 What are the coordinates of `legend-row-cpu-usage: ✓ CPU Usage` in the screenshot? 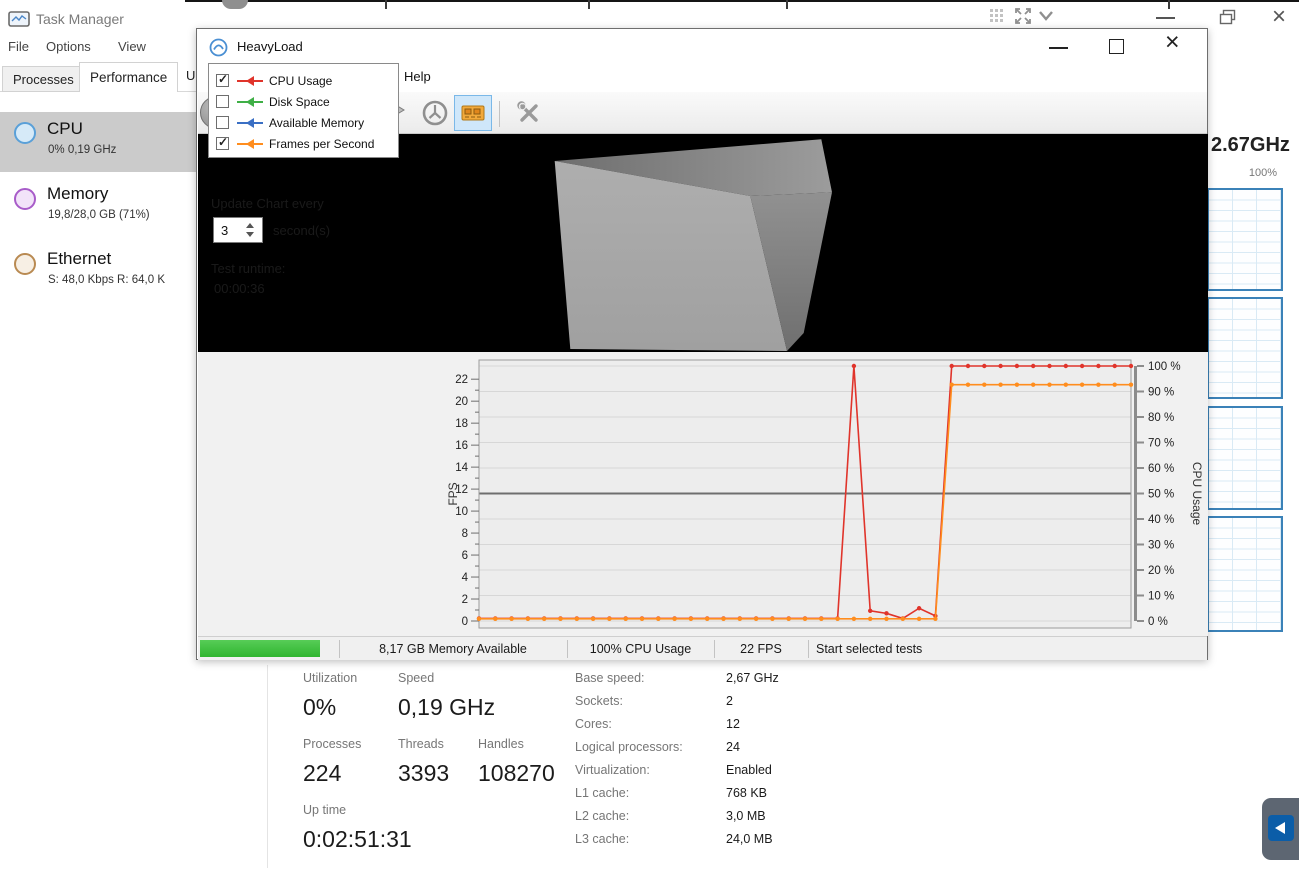 It's located at (270, 80).